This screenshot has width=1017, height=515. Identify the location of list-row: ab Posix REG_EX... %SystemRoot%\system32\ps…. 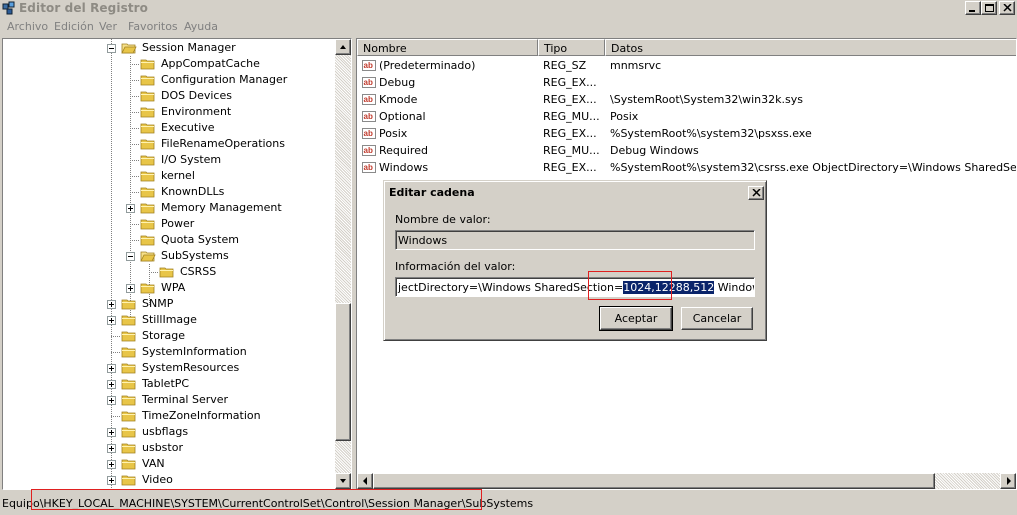
(686, 133).